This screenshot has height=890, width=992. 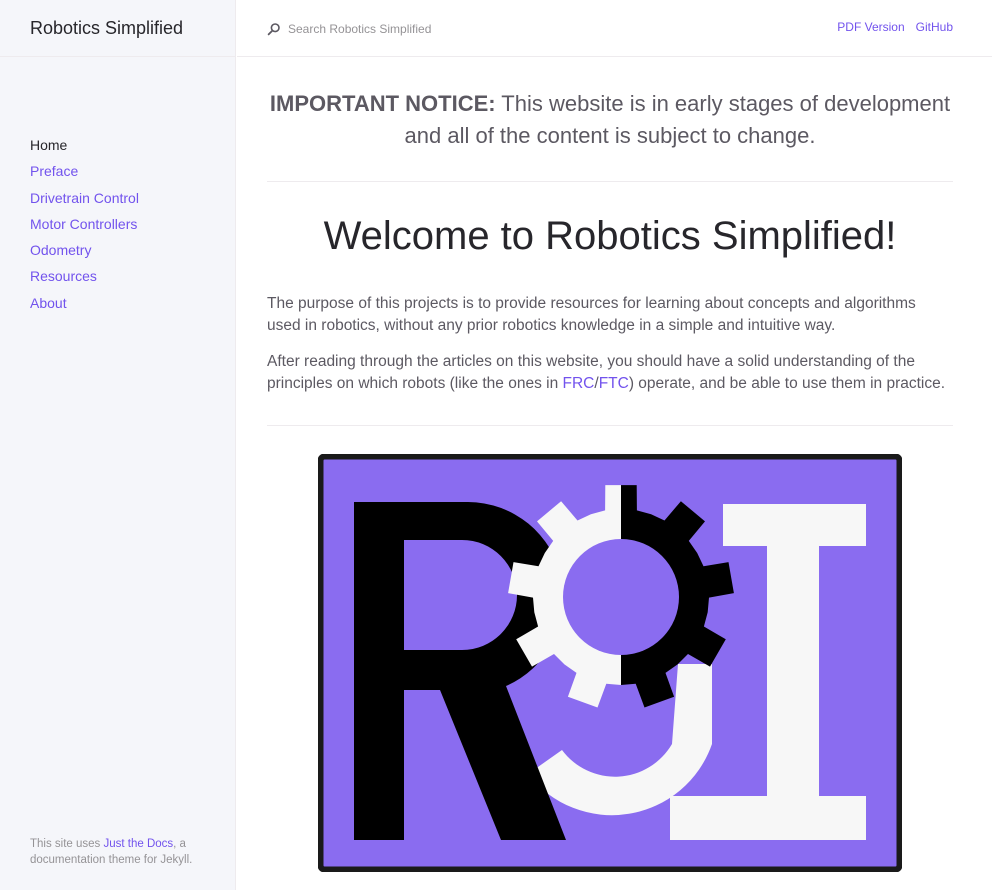 I want to click on page-title: Welcome to Robotics Simplified!, so click(x=610, y=236).